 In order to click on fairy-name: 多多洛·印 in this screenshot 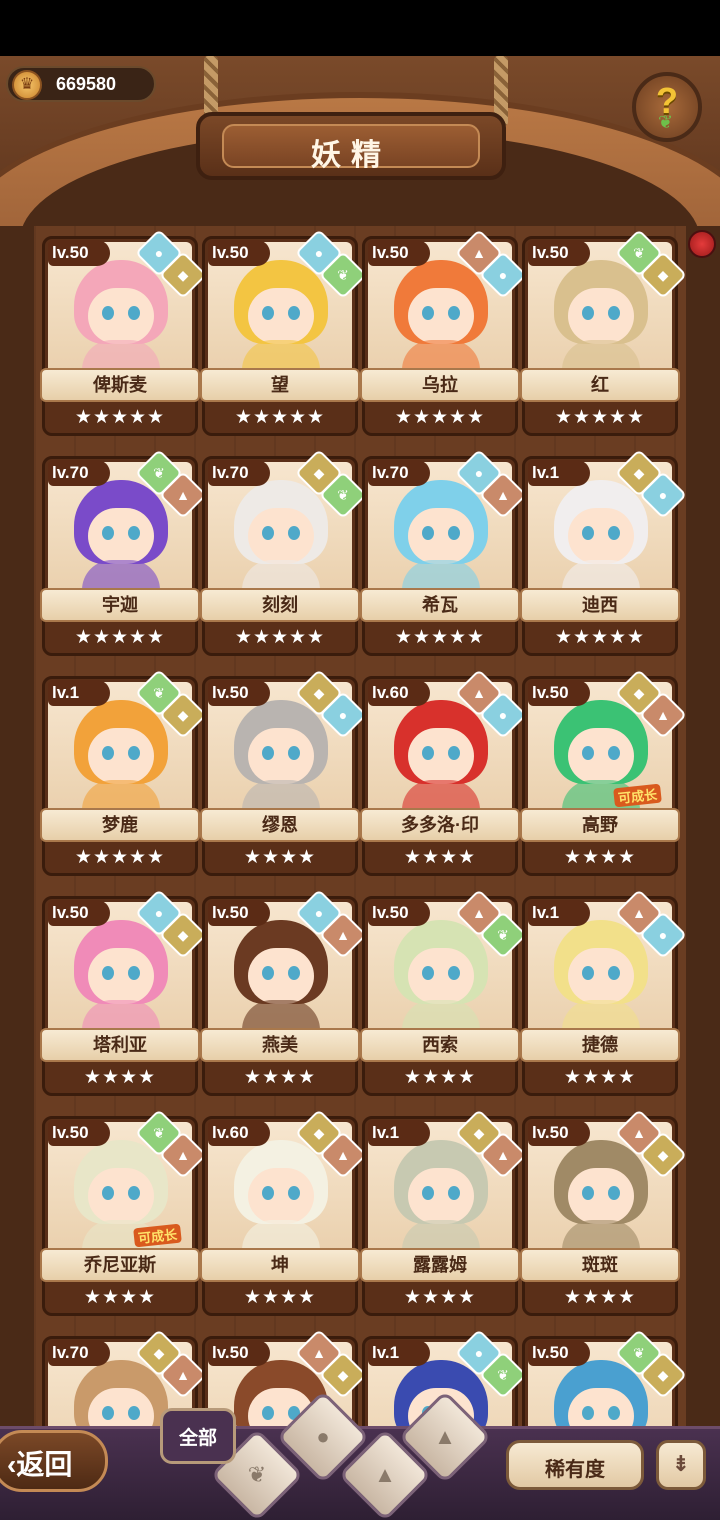, I will do `click(440, 825)`.